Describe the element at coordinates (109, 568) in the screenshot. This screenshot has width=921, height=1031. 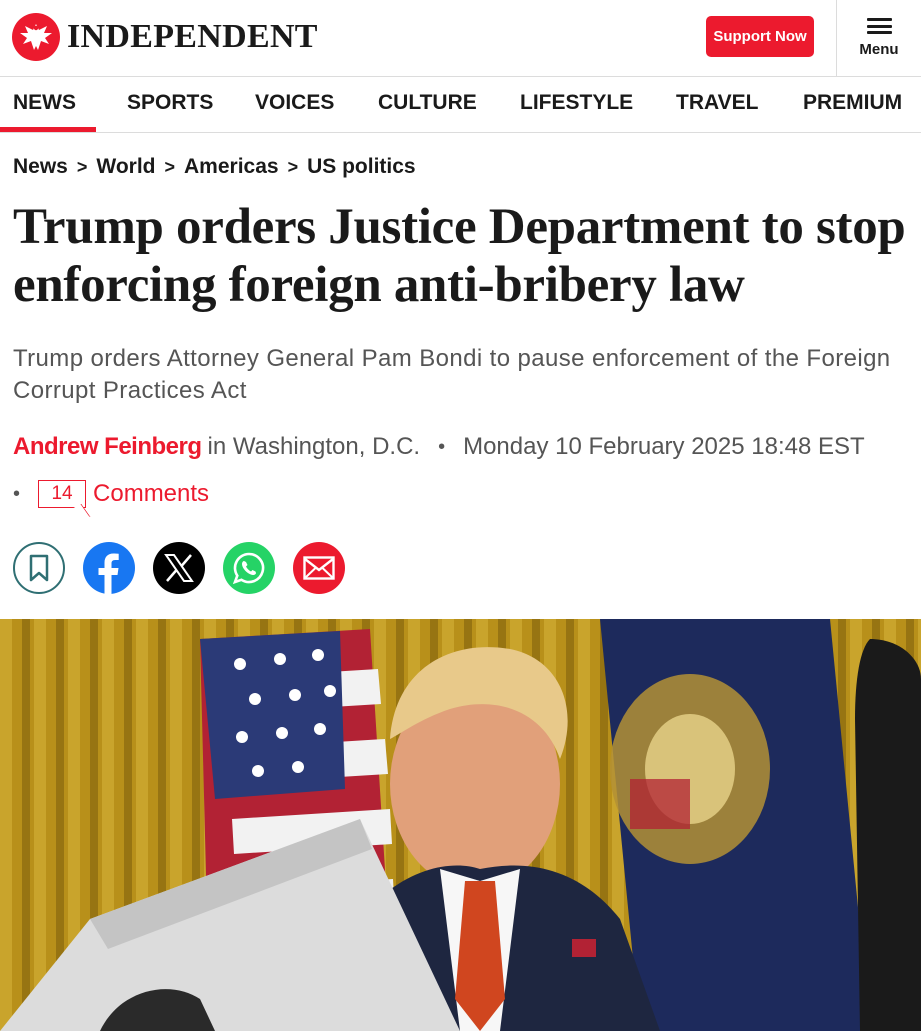
I see `facebook-icon` at that location.